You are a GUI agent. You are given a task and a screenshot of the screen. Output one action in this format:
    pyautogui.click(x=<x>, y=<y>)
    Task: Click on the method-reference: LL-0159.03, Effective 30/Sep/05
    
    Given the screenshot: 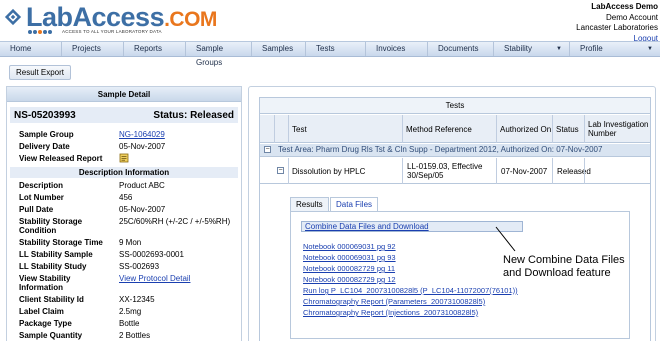 What is the action you would take?
    pyautogui.click(x=449, y=171)
    